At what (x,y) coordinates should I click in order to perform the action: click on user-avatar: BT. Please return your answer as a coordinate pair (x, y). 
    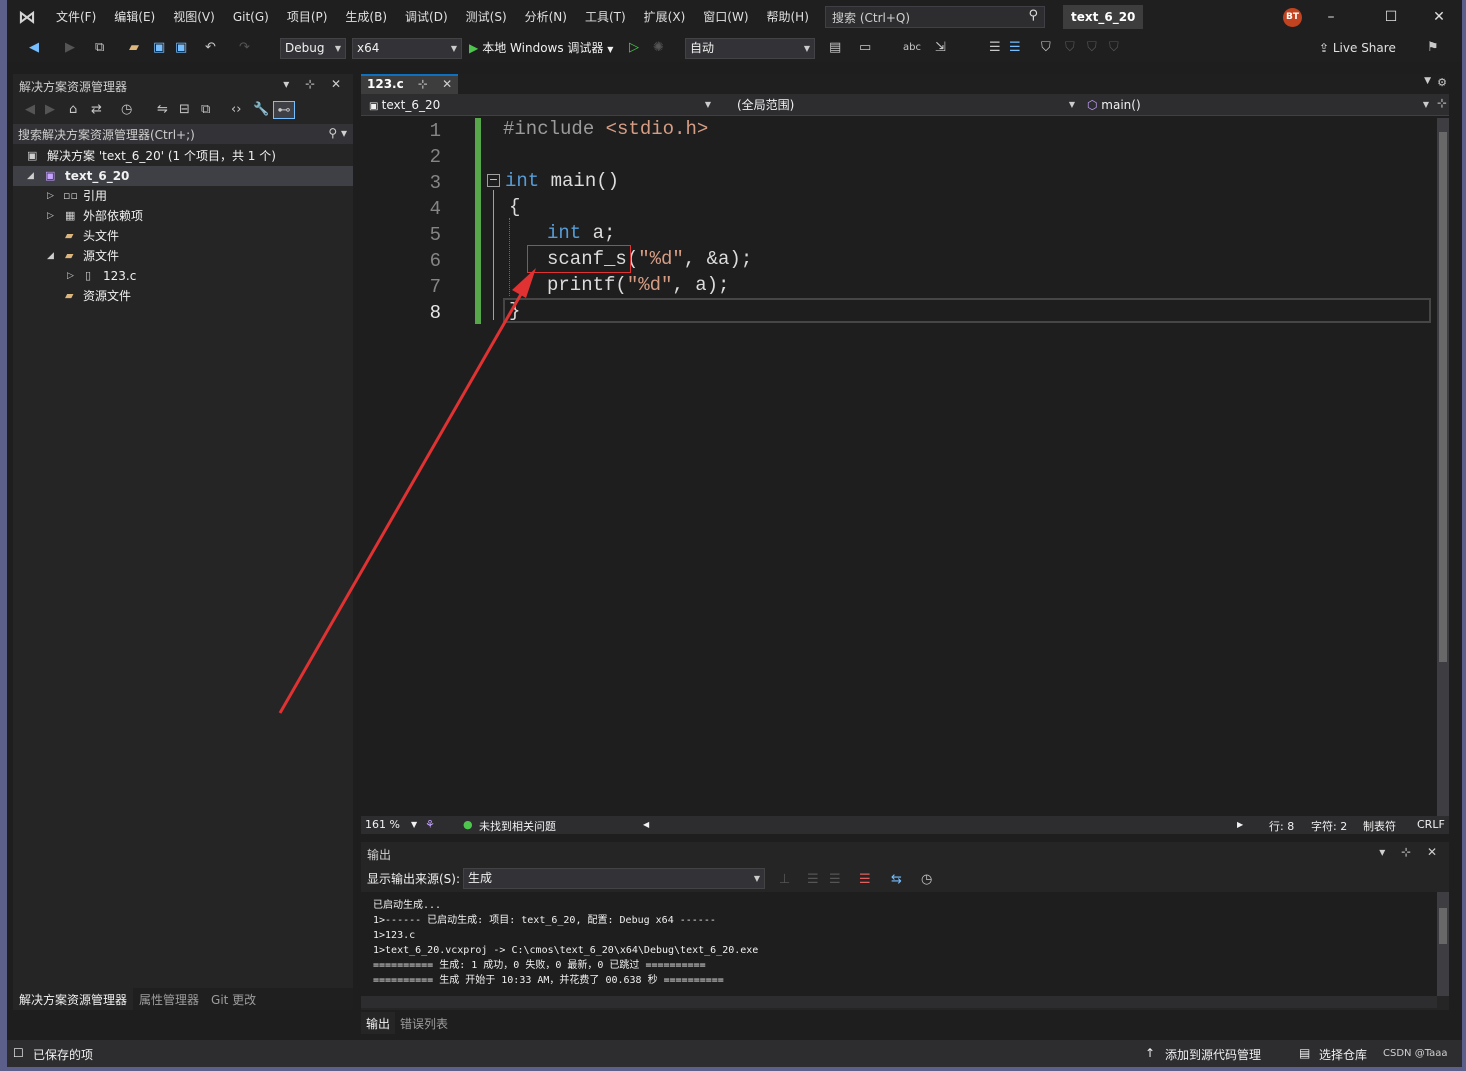
    Looking at the image, I should click on (1292, 17).